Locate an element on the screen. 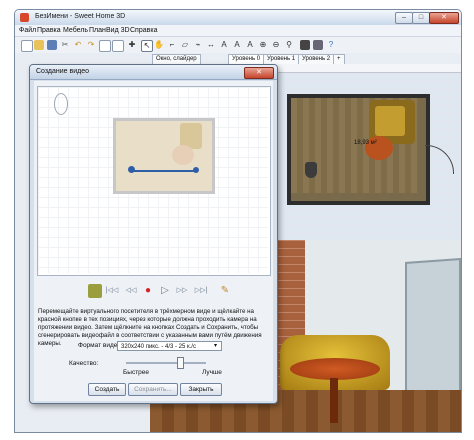 Image resolution: width=474 pixels, height=440 pixels. forward-end-button: ▷▷| is located at coordinates (201, 291).